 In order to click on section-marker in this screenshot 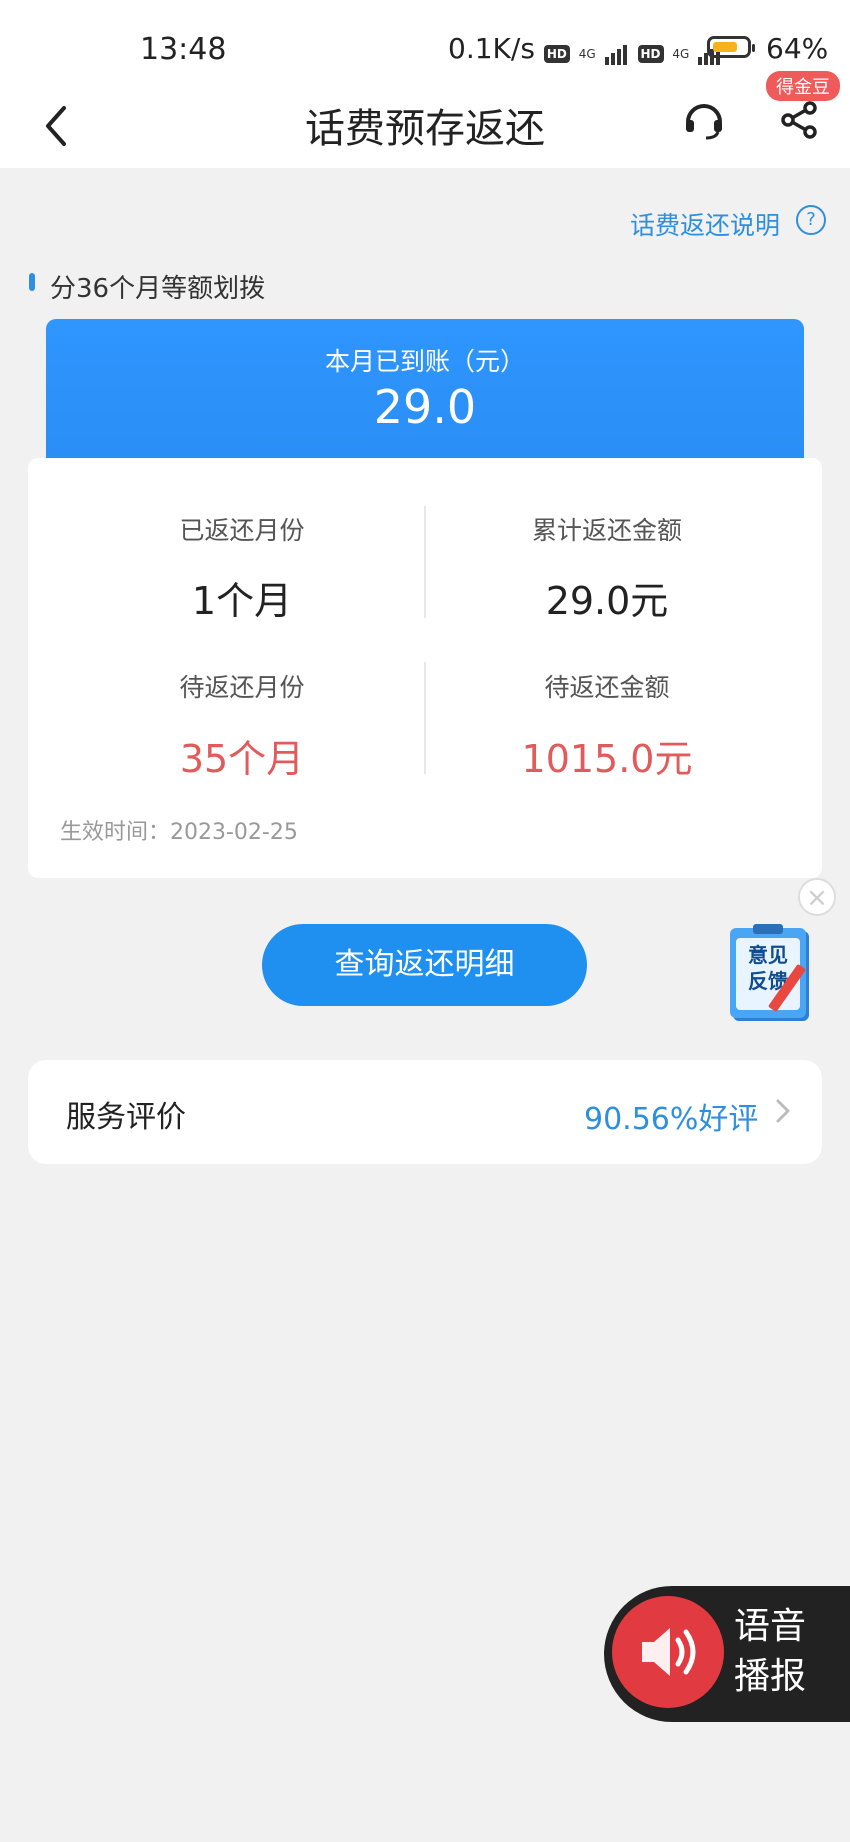, I will do `click(32, 282)`.